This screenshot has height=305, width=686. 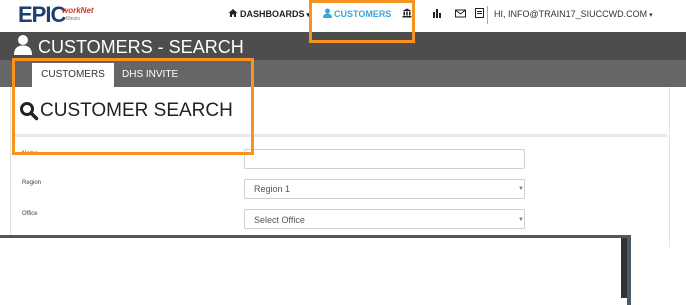 I want to click on office-select-value: Select Office, so click(x=279, y=220).